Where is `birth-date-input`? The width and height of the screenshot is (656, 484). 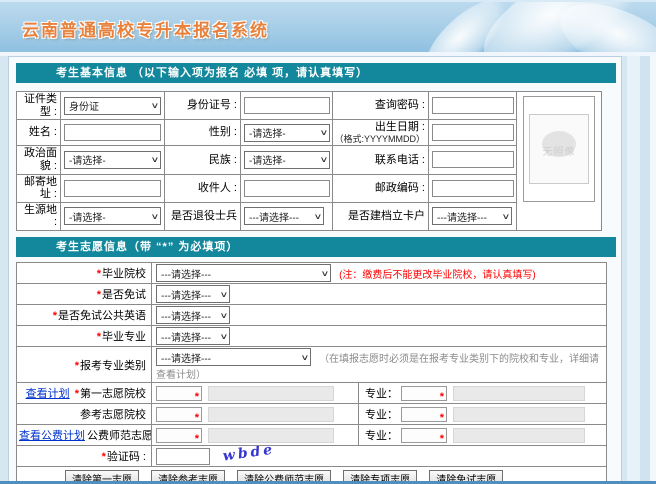 birth-date-input is located at coordinates (473, 133).